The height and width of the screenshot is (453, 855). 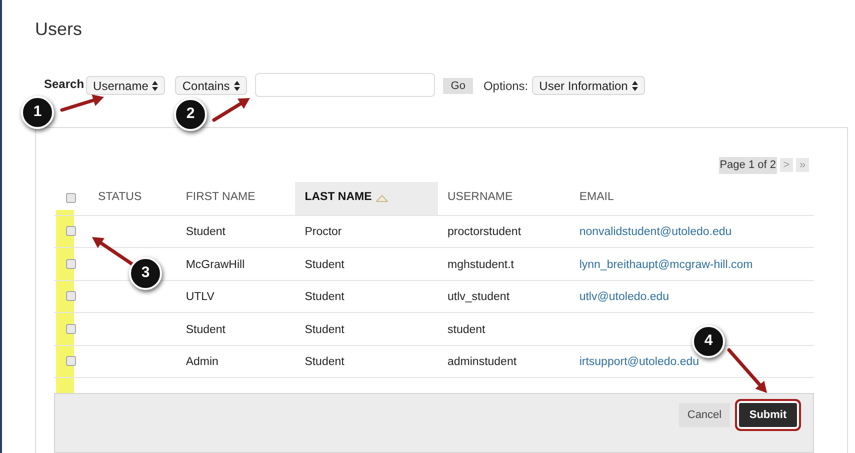 I want to click on email-link: utlv@utoledo.edu, so click(x=624, y=297).